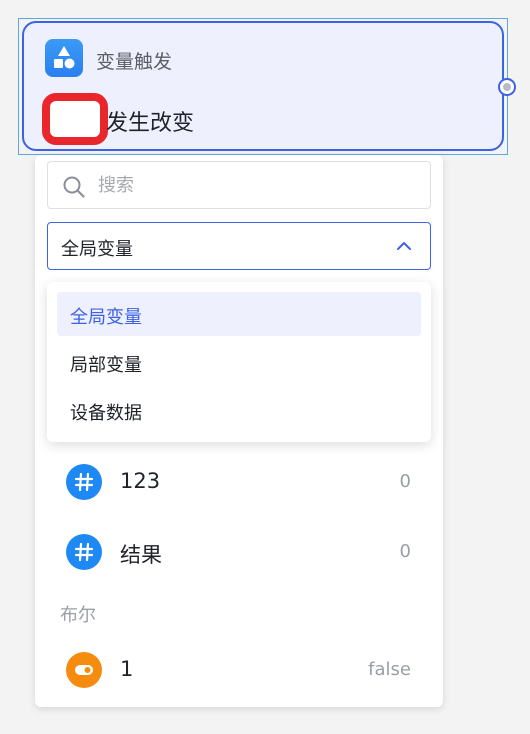  What do you see at coordinates (106, 317) in the screenshot?
I see `option-label: 全局变量` at bounding box center [106, 317].